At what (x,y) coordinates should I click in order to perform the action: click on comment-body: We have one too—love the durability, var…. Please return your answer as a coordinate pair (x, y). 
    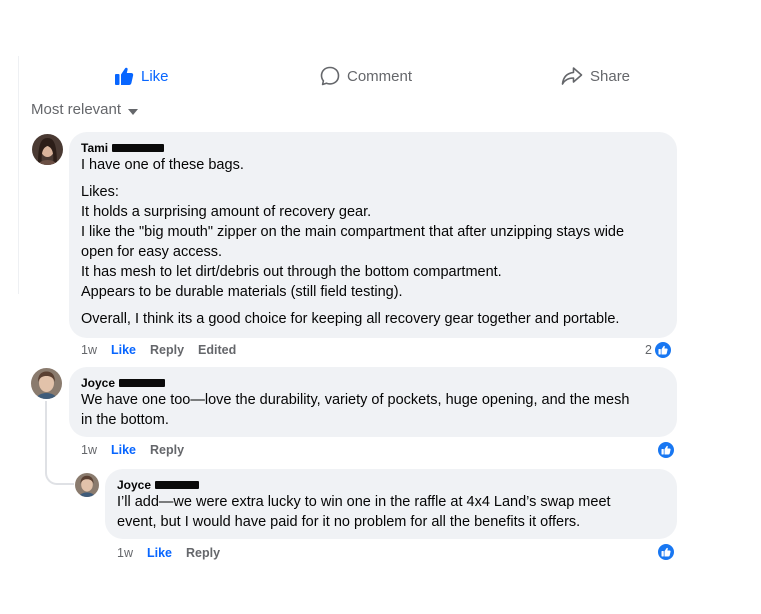
    Looking at the image, I should click on (373, 410).